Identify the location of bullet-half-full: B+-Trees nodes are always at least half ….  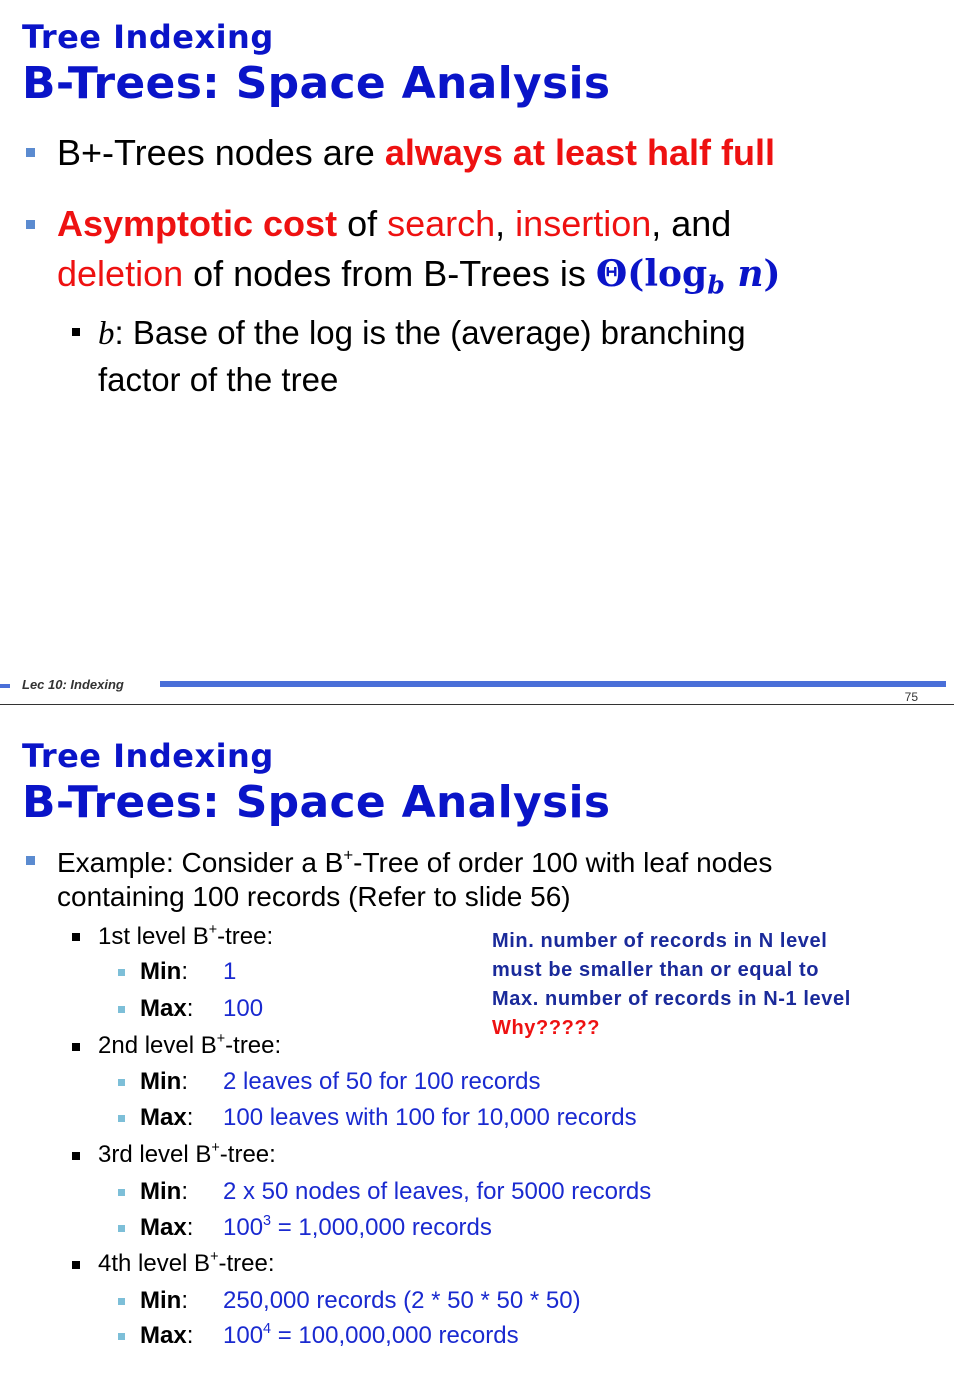
(416, 152).